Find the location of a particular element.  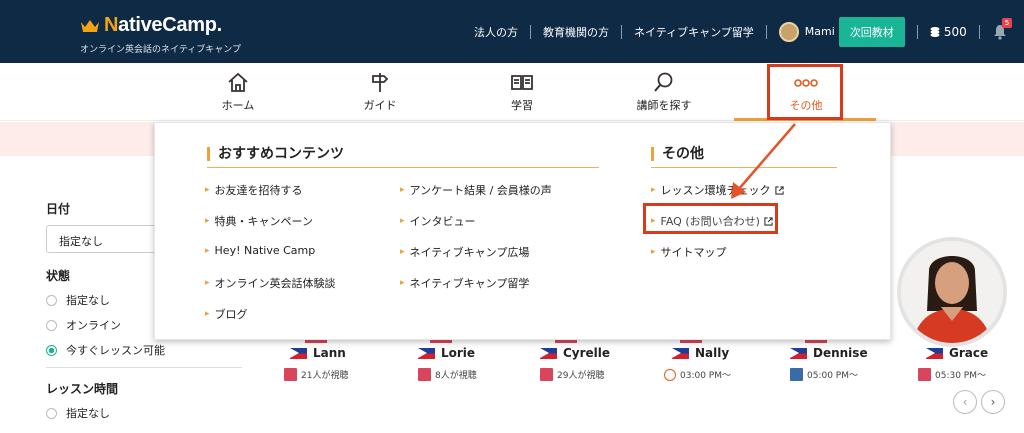

pointer-arrow-icon is located at coordinates (763, 161).